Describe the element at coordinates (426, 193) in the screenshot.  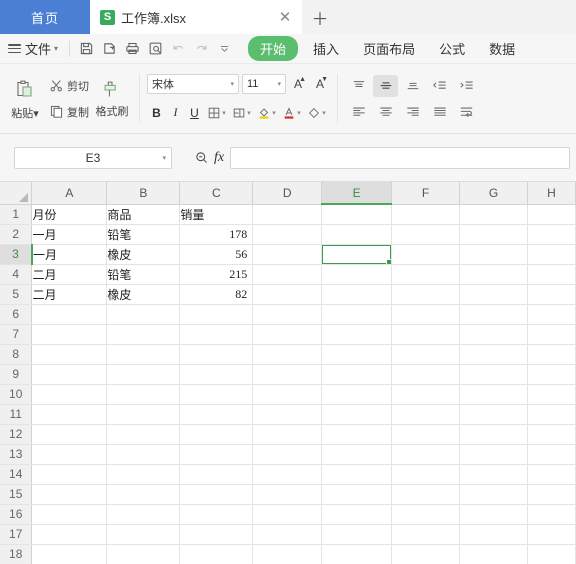
I see `column-header-f: F` at that location.